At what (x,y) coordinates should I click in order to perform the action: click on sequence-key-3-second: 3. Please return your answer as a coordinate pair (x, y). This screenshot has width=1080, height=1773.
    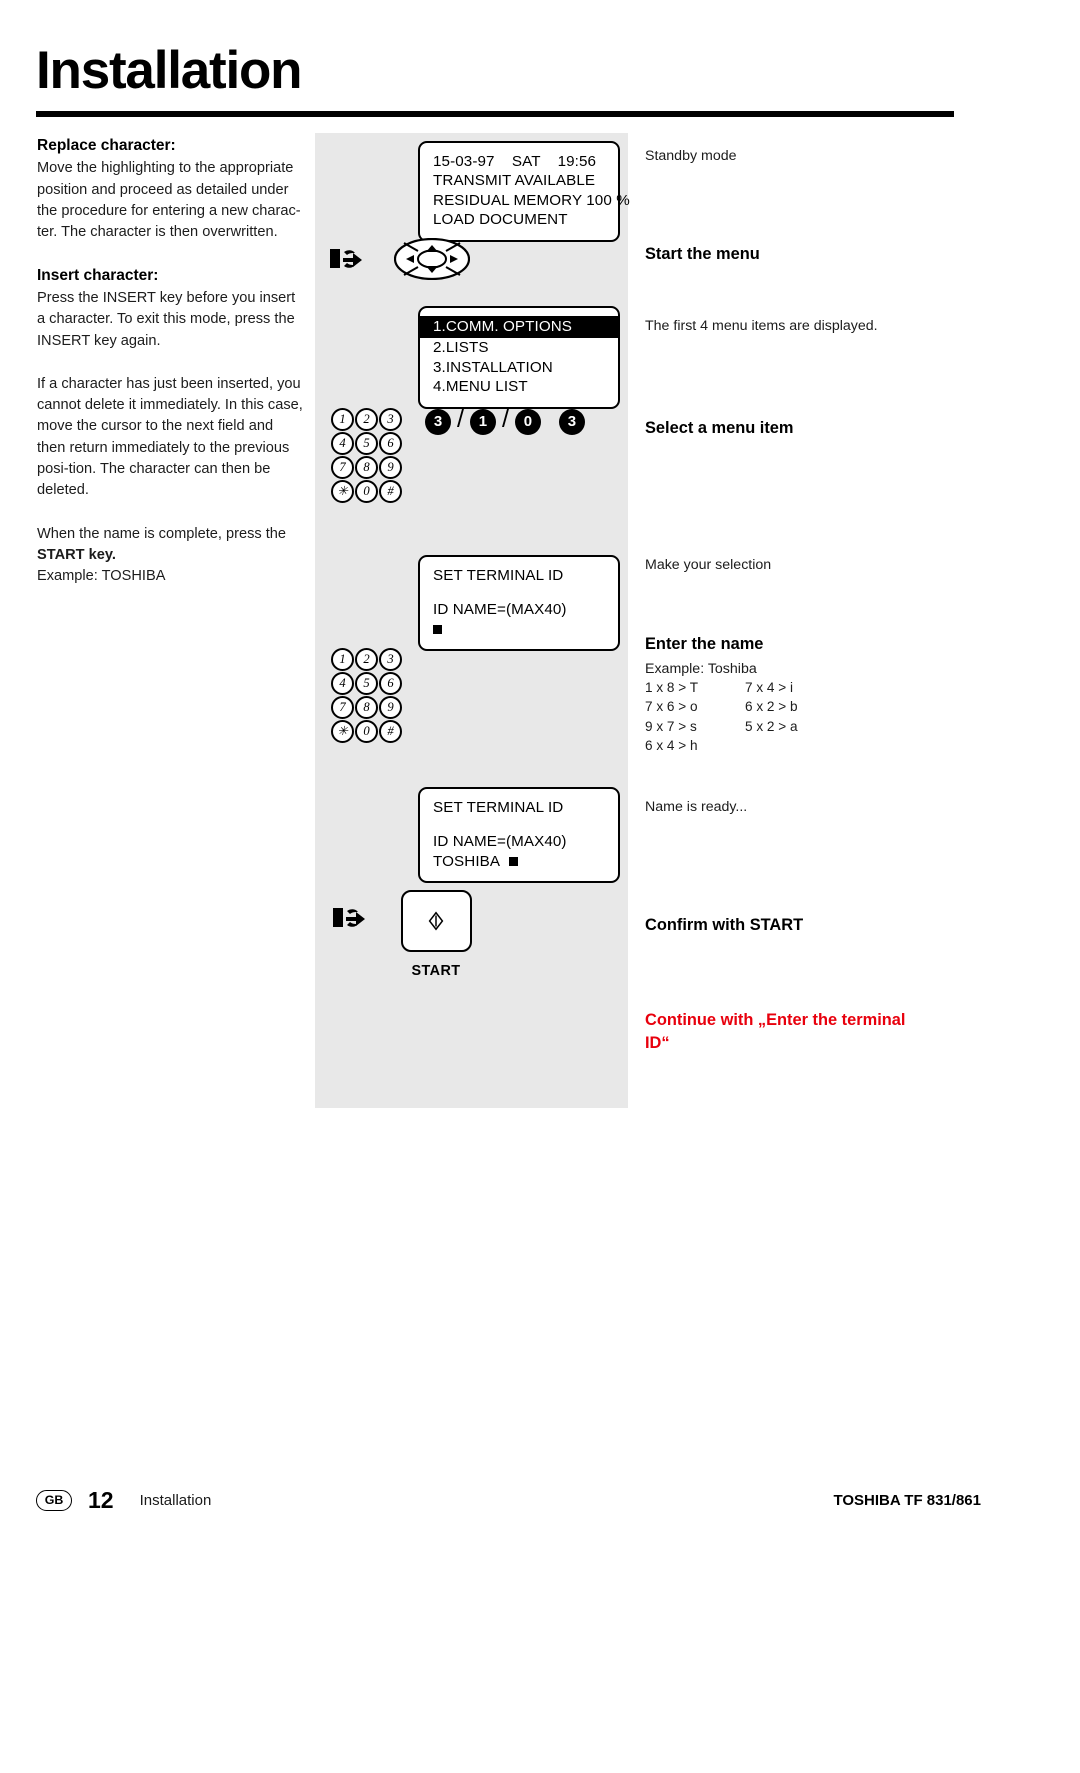
    Looking at the image, I should click on (571, 421).